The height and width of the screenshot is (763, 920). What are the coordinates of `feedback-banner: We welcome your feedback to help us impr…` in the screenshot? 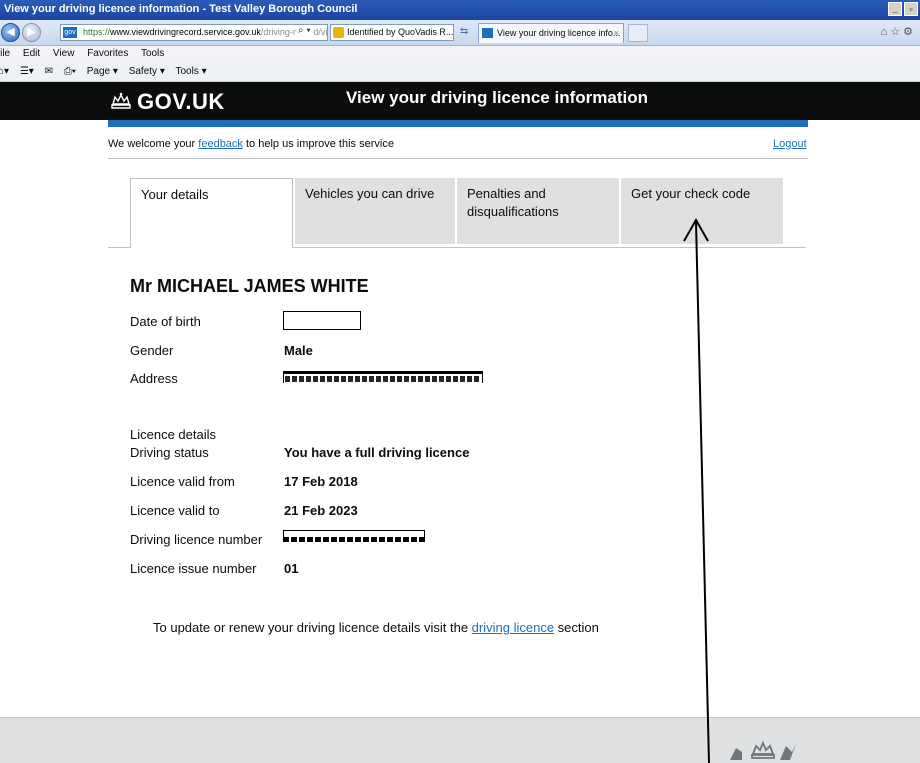 It's located at (458, 144).